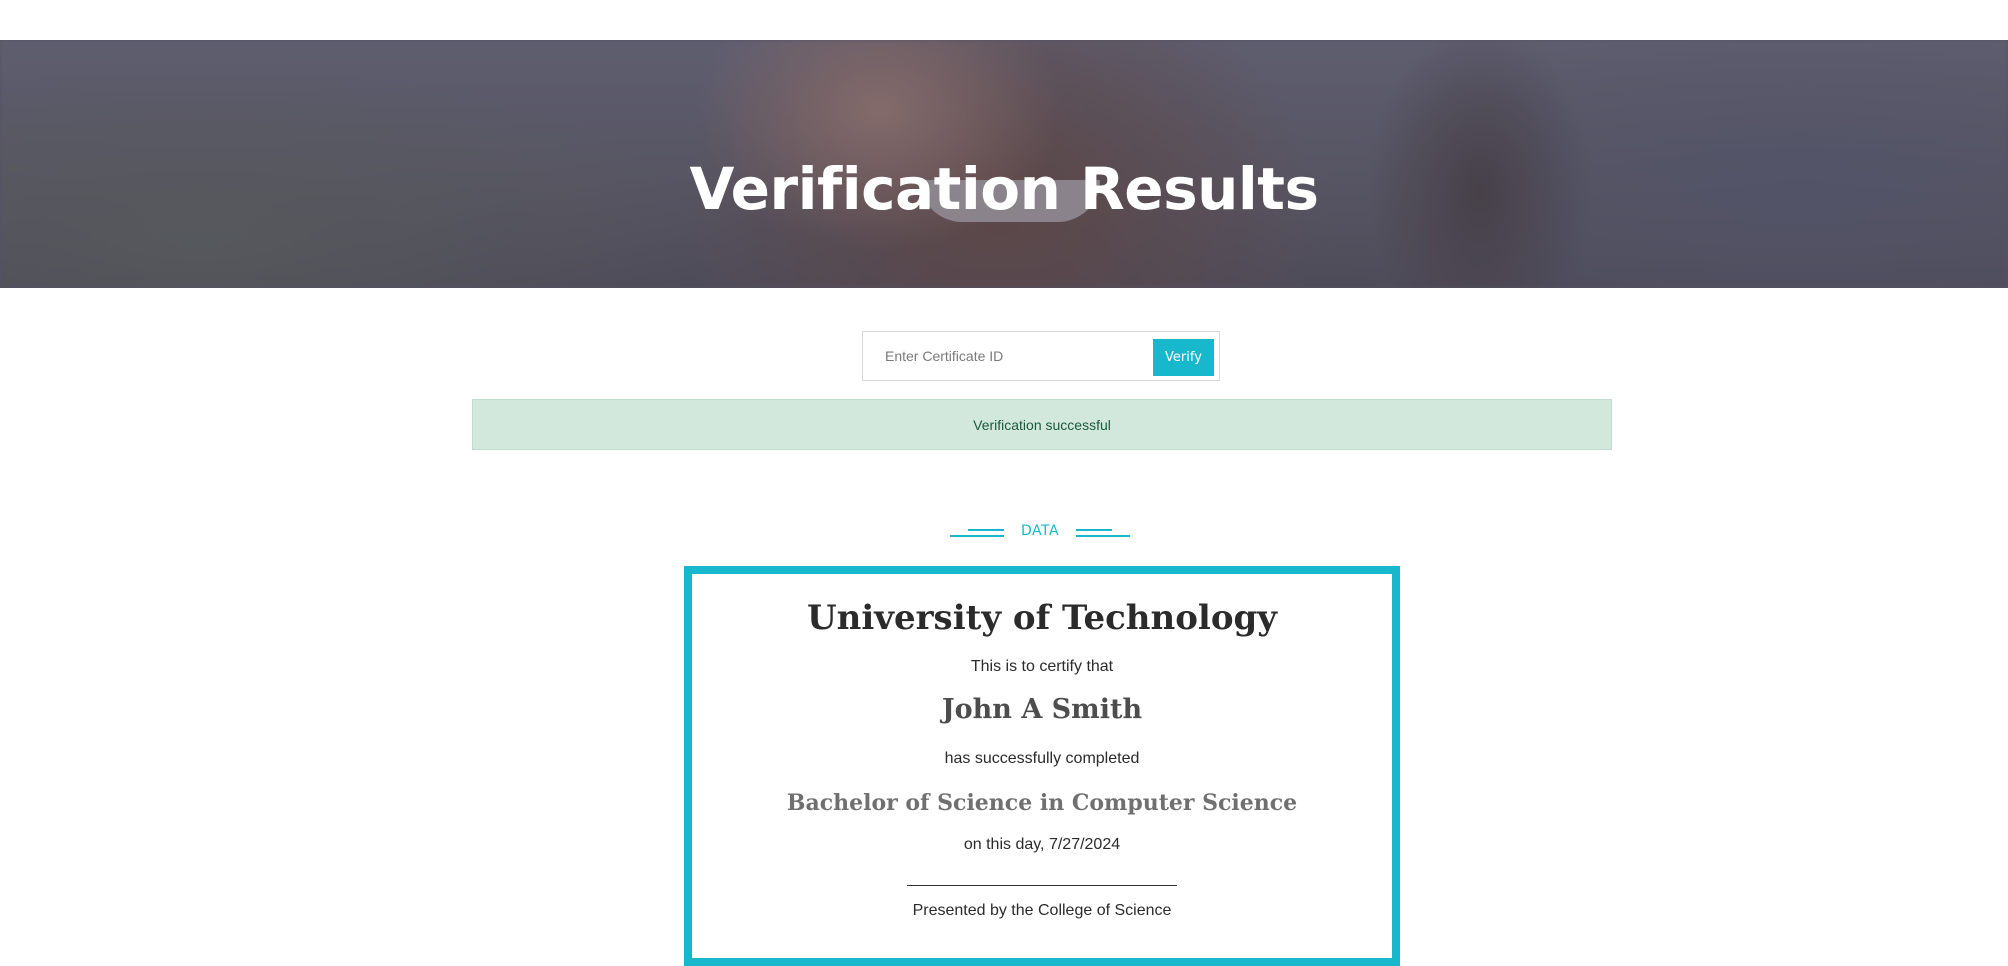 The width and height of the screenshot is (2008, 966). What do you see at coordinates (1013, 356) in the screenshot?
I see `certificate-id-input` at bounding box center [1013, 356].